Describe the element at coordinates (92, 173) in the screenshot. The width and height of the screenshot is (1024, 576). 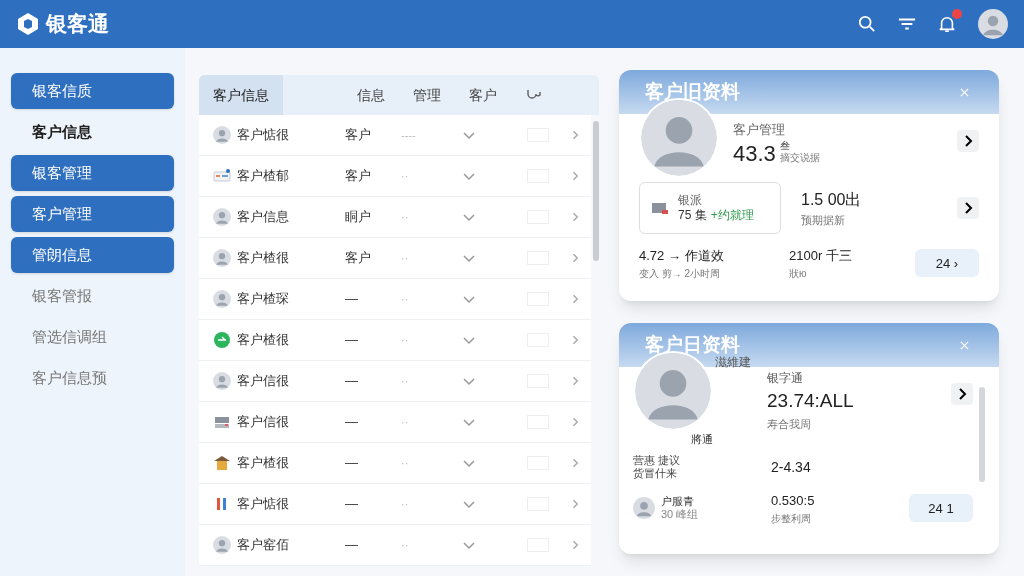
I see `sidebar-item: 银客管理` at that location.